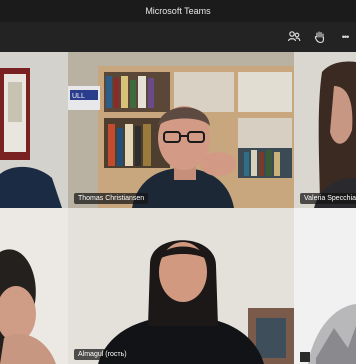 The width and height of the screenshot is (356, 364). Describe the element at coordinates (178, 37) in the screenshot. I see `meeting-toolbar: •••` at that location.